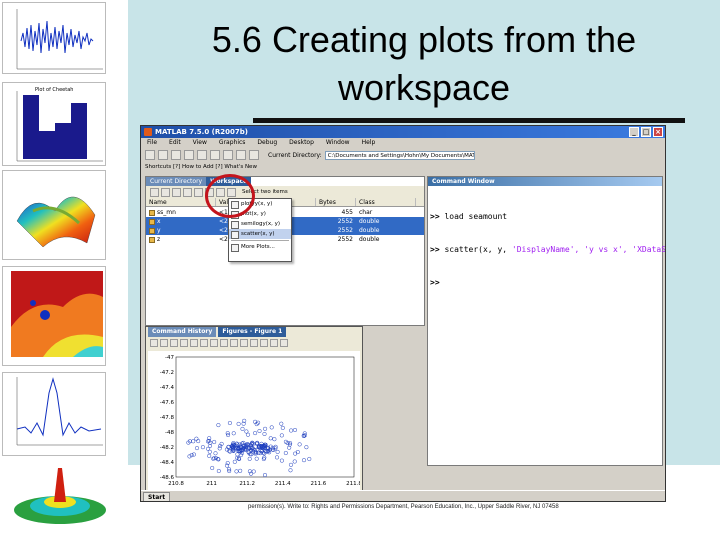 The height and width of the screenshot is (540, 720). I want to click on rotate-icon, so click(234, 343).